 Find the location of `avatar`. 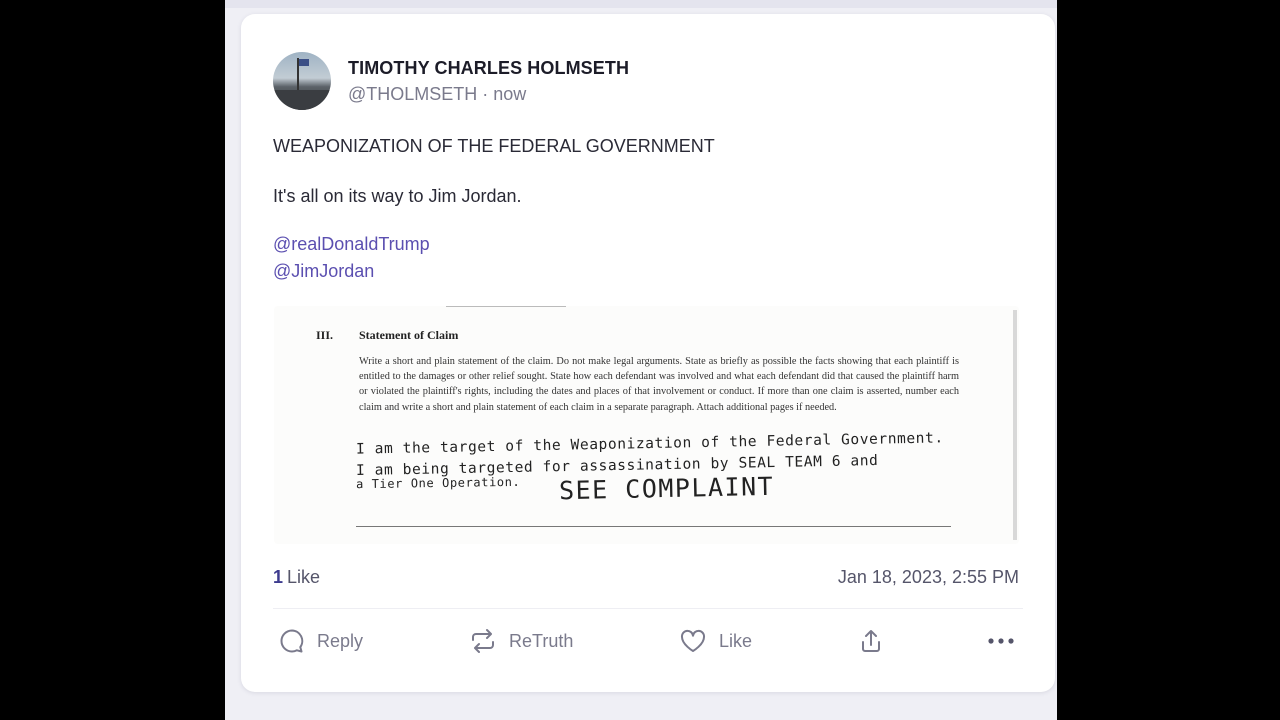

avatar is located at coordinates (302, 81).